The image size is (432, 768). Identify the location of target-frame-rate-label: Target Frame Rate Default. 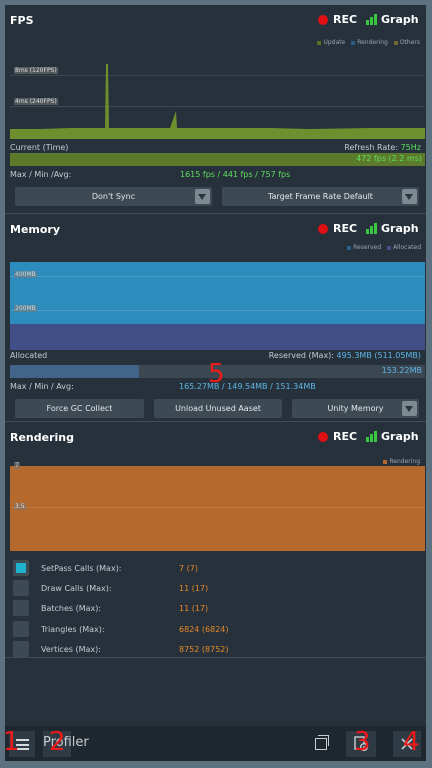
(320, 196).